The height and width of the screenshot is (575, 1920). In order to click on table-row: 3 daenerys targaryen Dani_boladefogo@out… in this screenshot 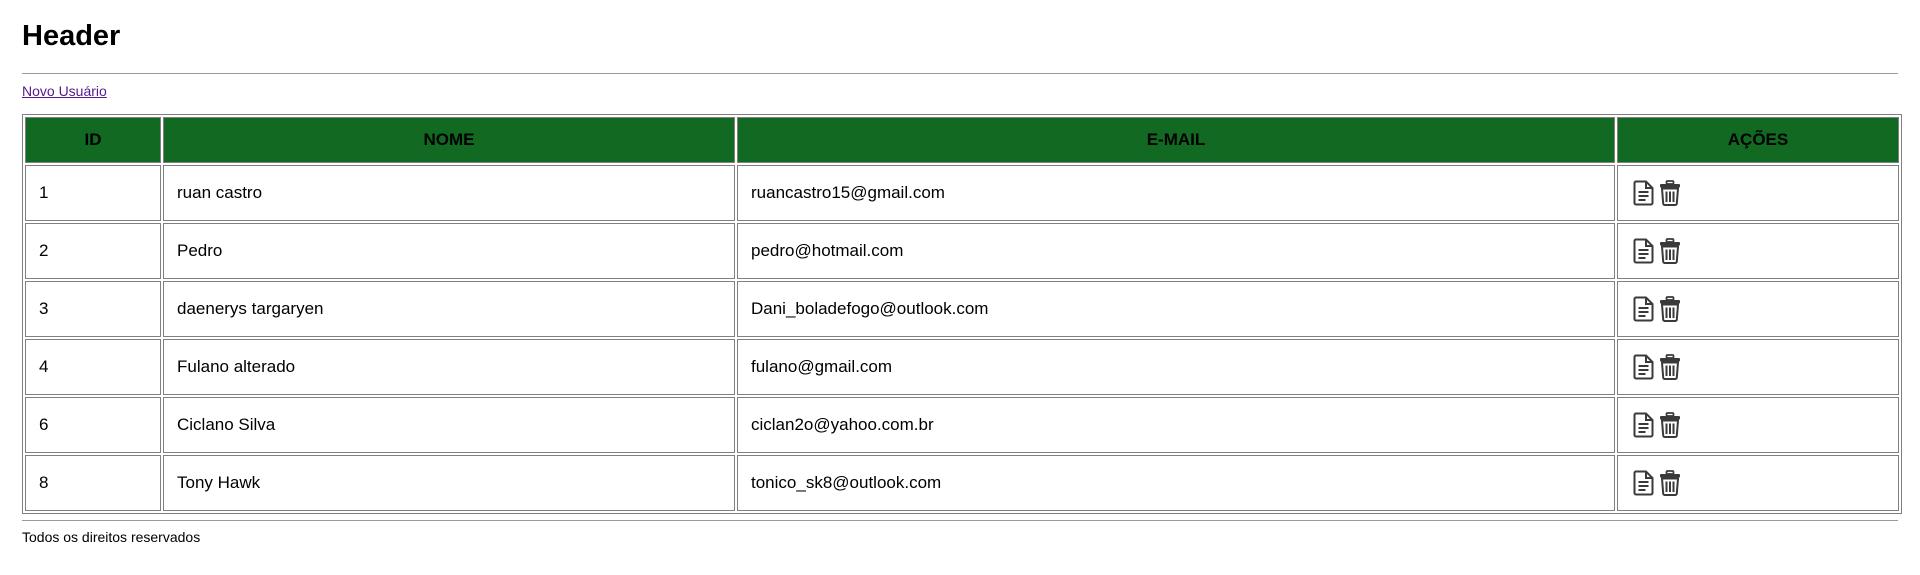, I will do `click(962, 309)`.